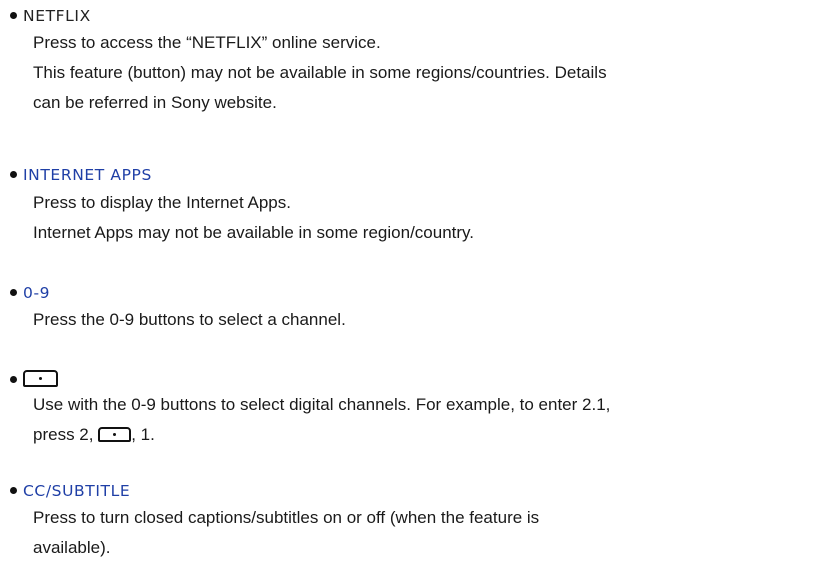  Describe the element at coordinates (87, 175) in the screenshot. I see `internet-apps-link: INTERNET APPS` at that location.